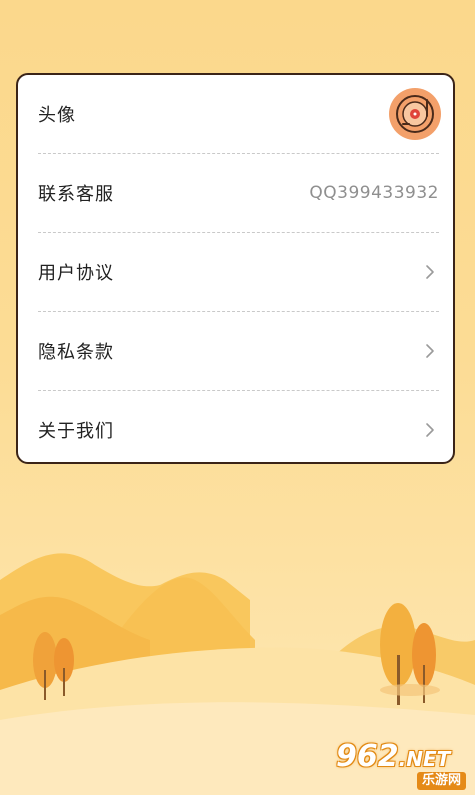 The width and height of the screenshot is (475, 795). I want to click on row-about-us: 关于我们, so click(235, 426).